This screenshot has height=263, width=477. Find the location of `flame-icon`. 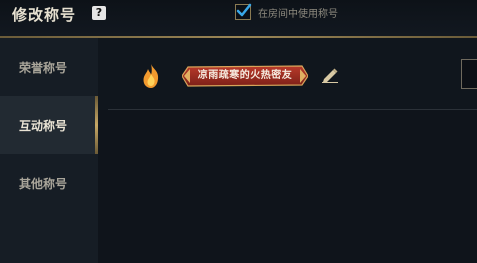

flame-icon is located at coordinates (151, 76).